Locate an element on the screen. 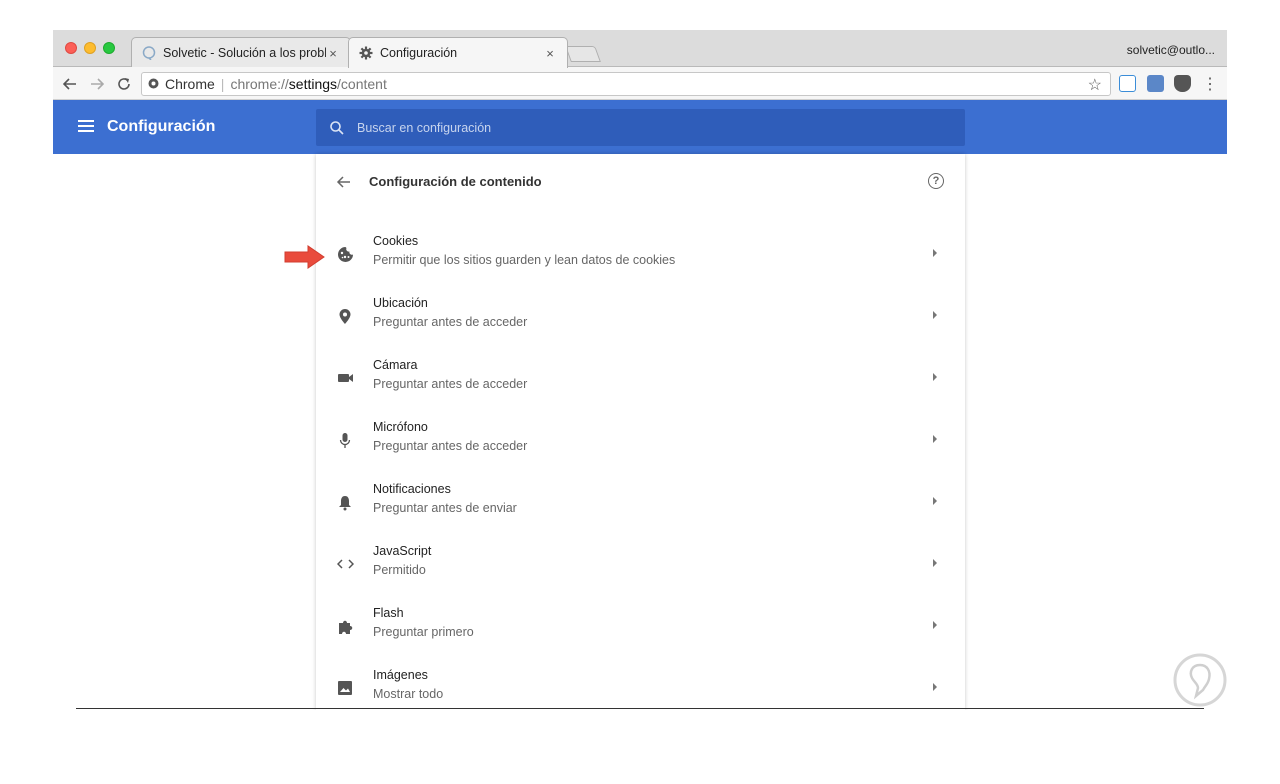  row-subtitle: Permitido is located at coordinates (399, 570).